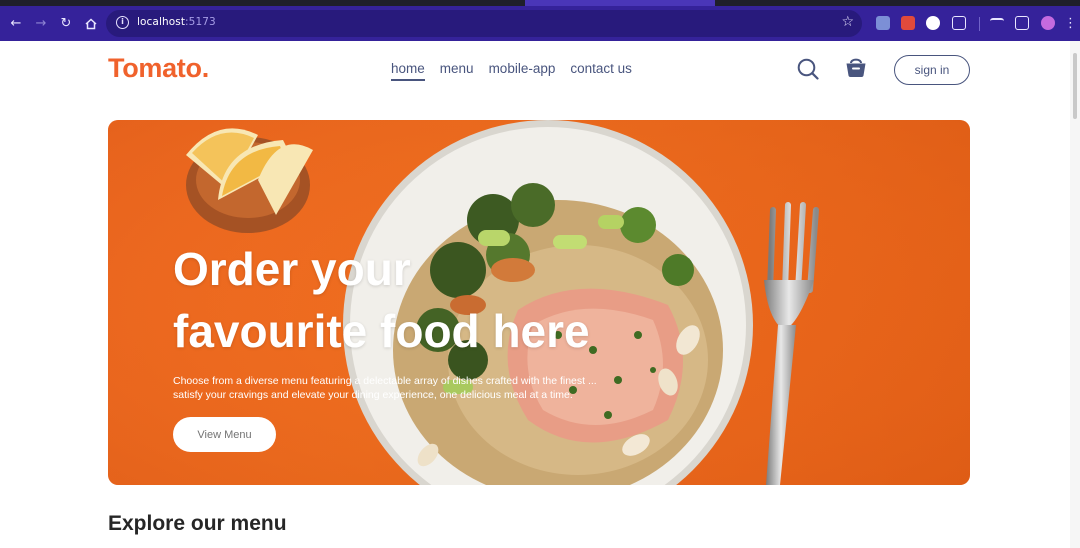 The width and height of the screenshot is (1080, 548). Describe the element at coordinates (91, 24) in the screenshot. I see `home-icon` at that location.